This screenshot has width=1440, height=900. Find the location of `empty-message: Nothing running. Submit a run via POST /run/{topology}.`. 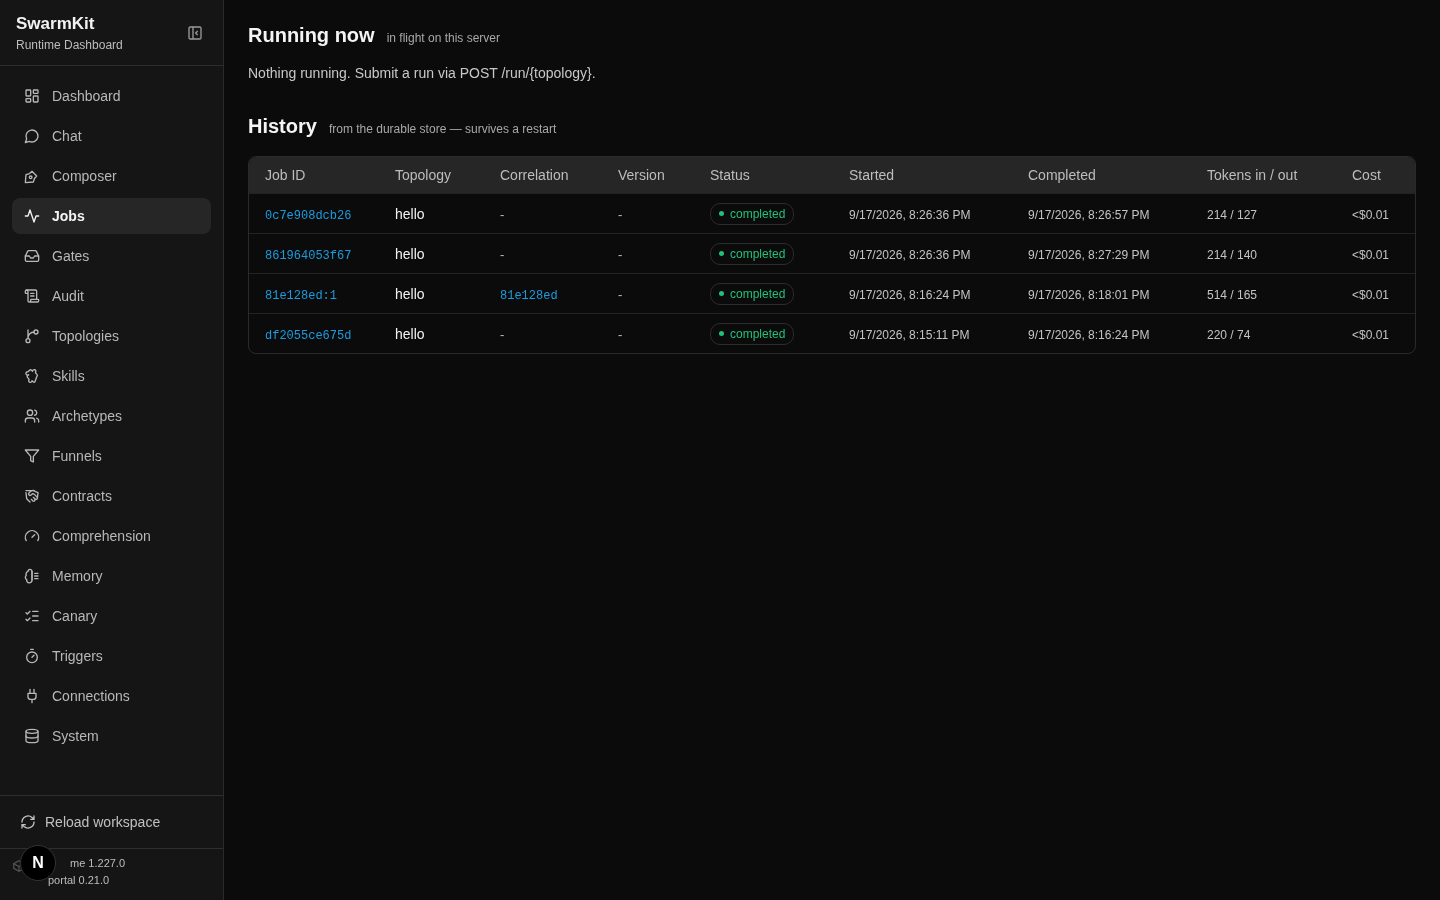

empty-message: Nothing running. Submit a run via POST /run/{topology}. is located at coordinates (422, 73).